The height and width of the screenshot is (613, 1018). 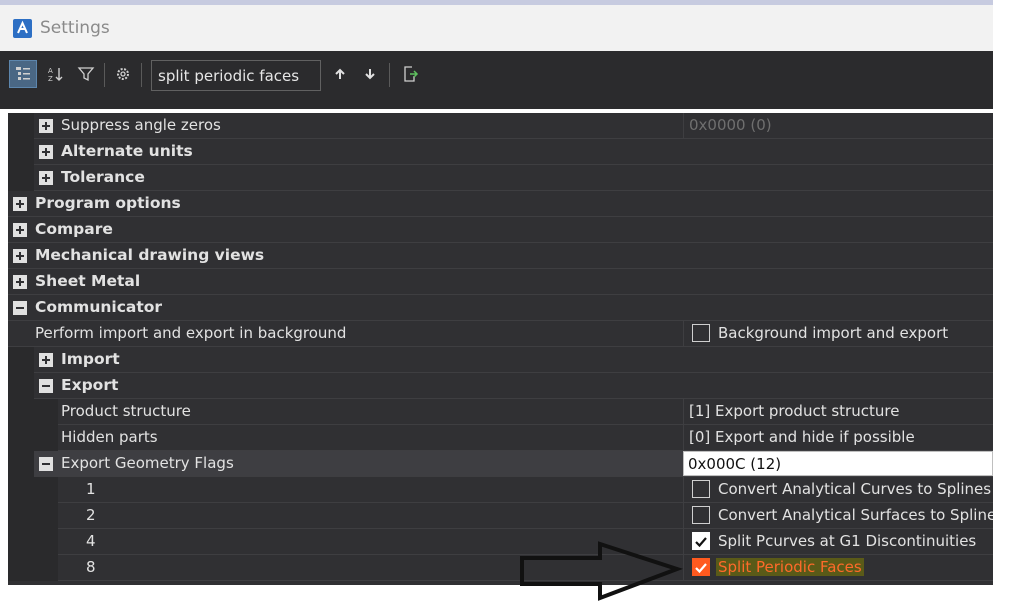 I want to click on setting-value: Background import and export, so click(x=838, y=333).